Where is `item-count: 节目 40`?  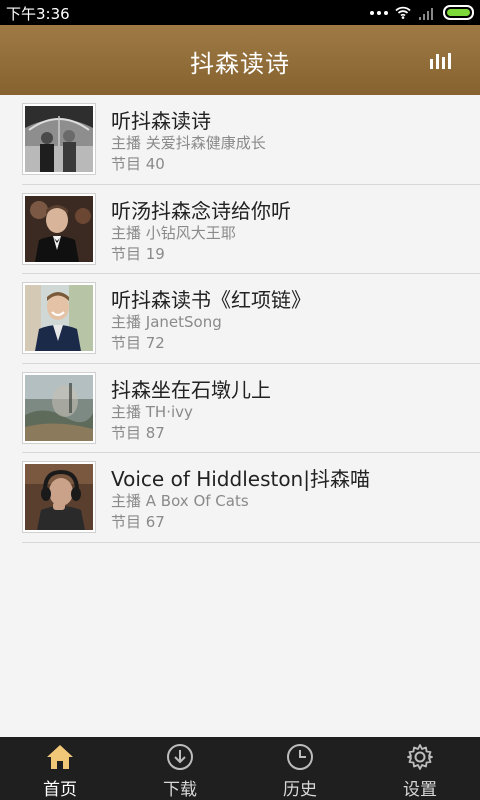 item-count: 节目 40 is located at coordinates (138, 164).